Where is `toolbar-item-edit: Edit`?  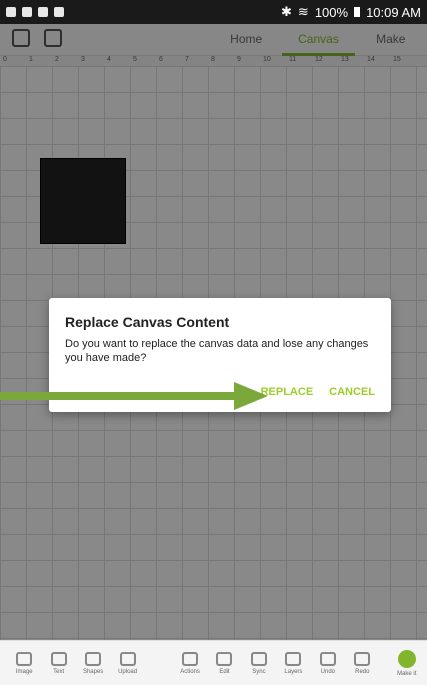
toolbar-item-edit: Edit is located at coordinates (224, 663).